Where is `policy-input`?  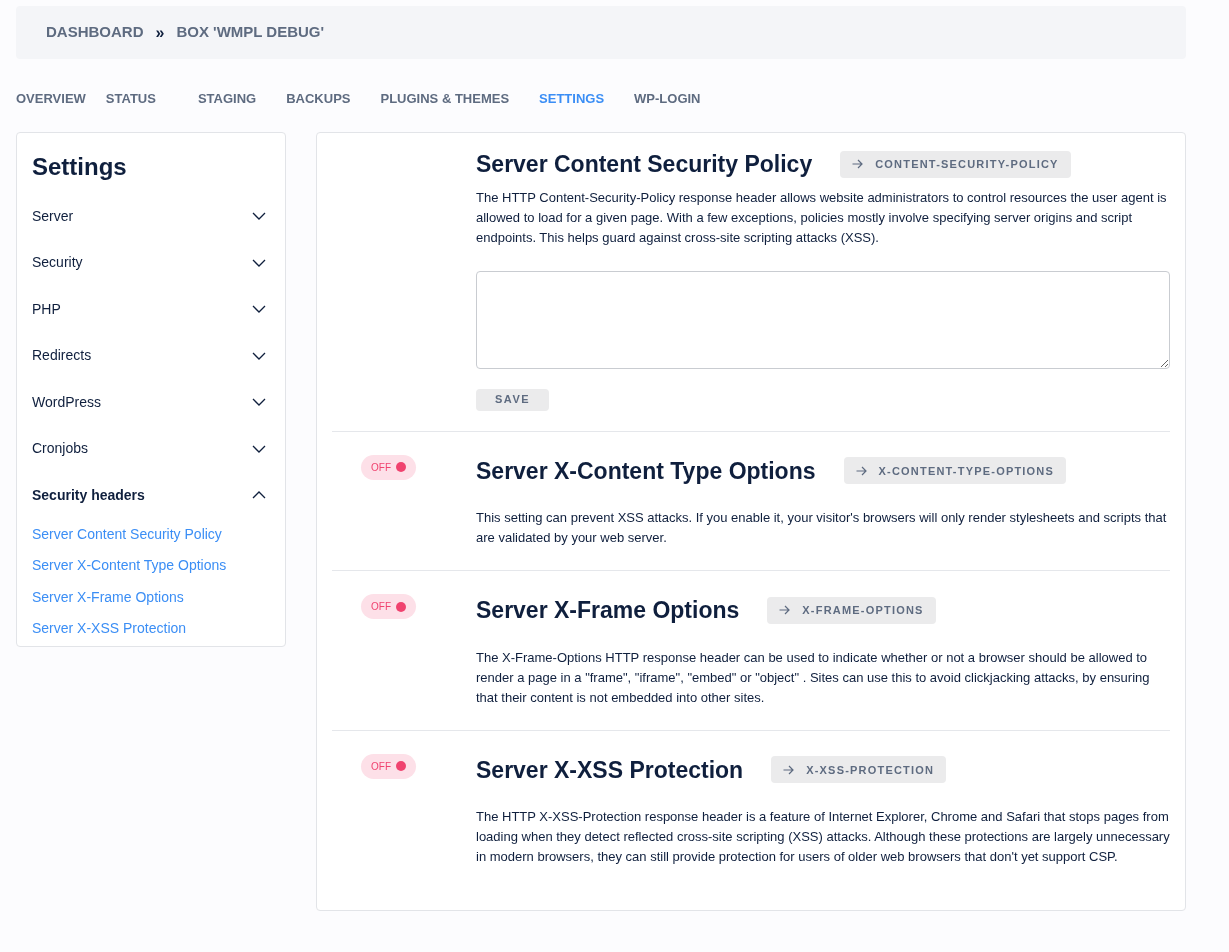 policy-input is located at coordinates (823, 319).